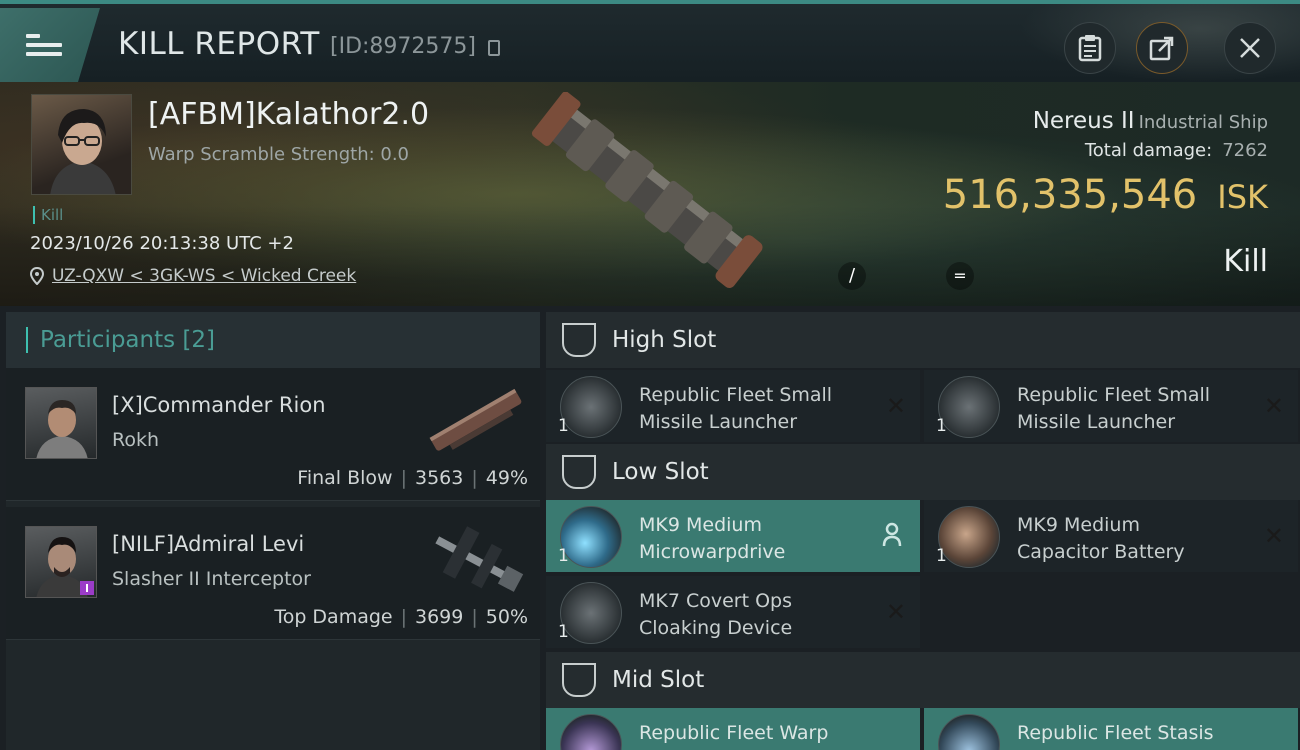 The image size is (1300, 750). I want to click on total-damage: Total damage: 7262, so click(1176, 150).